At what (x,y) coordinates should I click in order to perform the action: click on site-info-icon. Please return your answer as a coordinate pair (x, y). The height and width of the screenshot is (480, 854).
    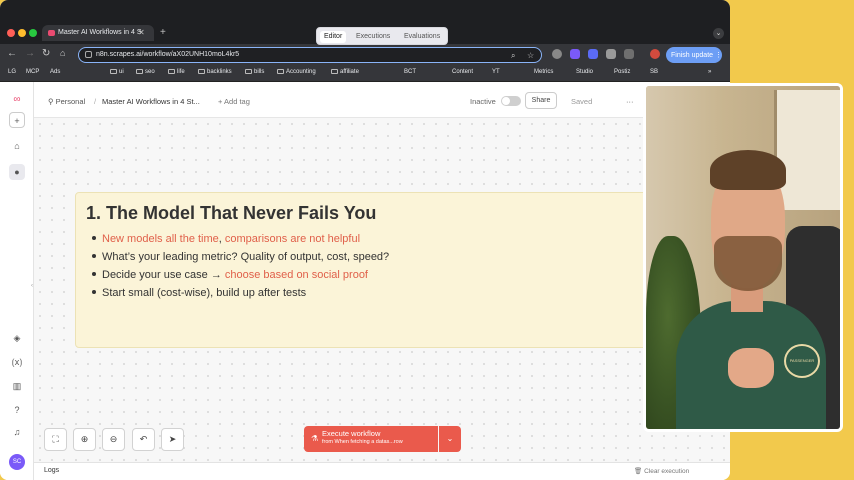
    Looking at the image, I should click on (88, 54).